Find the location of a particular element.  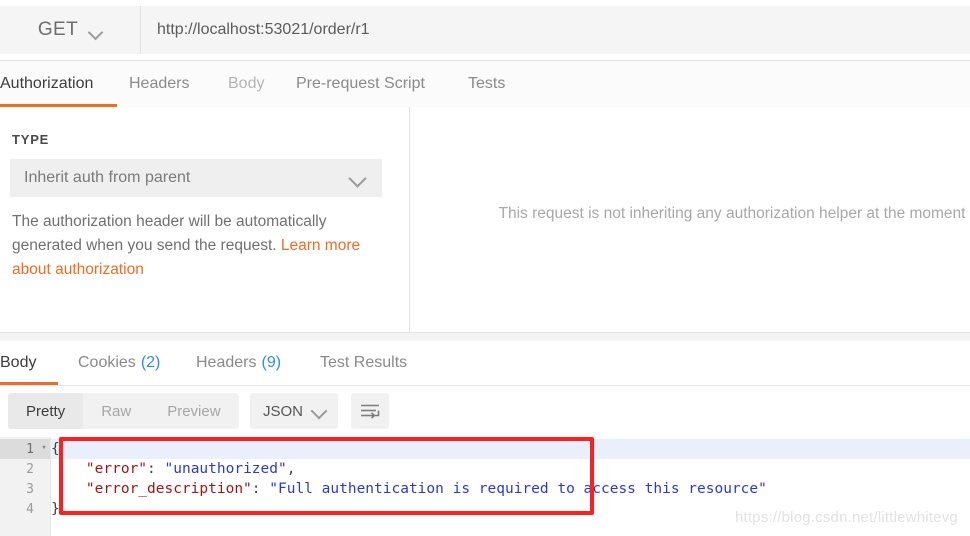

response-tab-body: Body is located at coordinates (29, 363).